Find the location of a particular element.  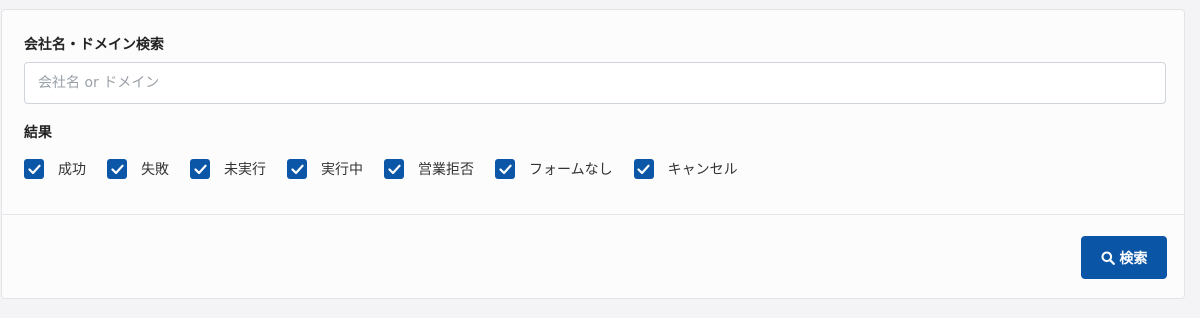

result-option-label: 成功 is located at coordinates (72, 170).